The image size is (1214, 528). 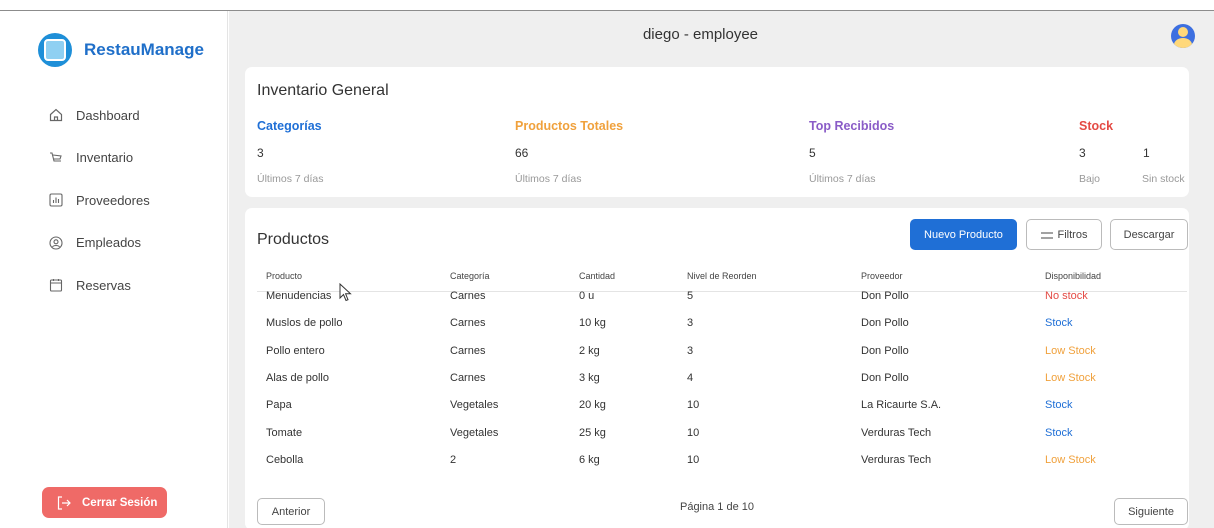 I want to click on sidebar-item-dashboard: Dashboard, so click(x=99, y=115).